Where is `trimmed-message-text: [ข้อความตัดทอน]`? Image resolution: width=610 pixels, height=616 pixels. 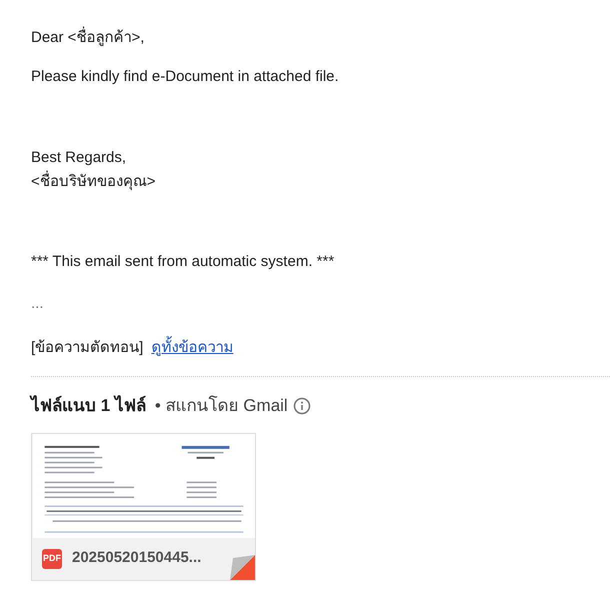 trimmed-message-text: [ข้อความตัดทอน] is located at coordinates (87, 348).